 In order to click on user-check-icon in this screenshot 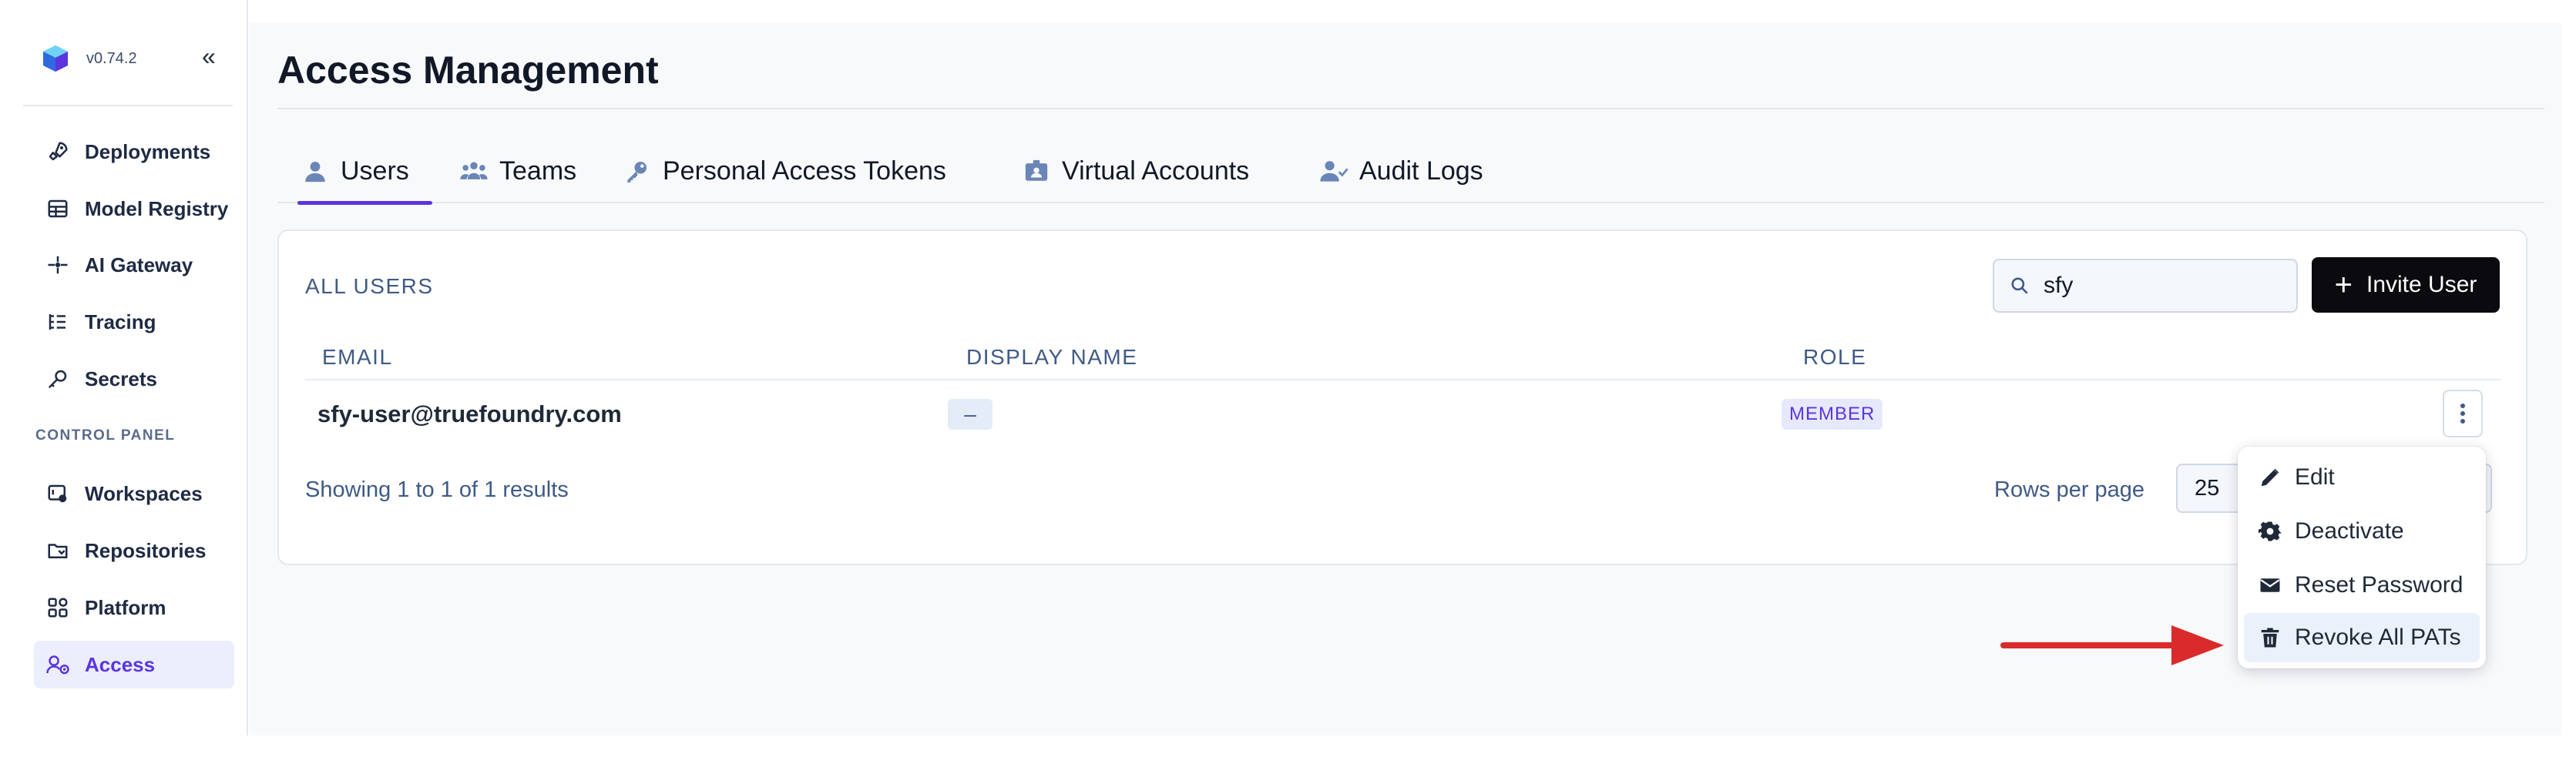, I will do `click(1333, 171)`.